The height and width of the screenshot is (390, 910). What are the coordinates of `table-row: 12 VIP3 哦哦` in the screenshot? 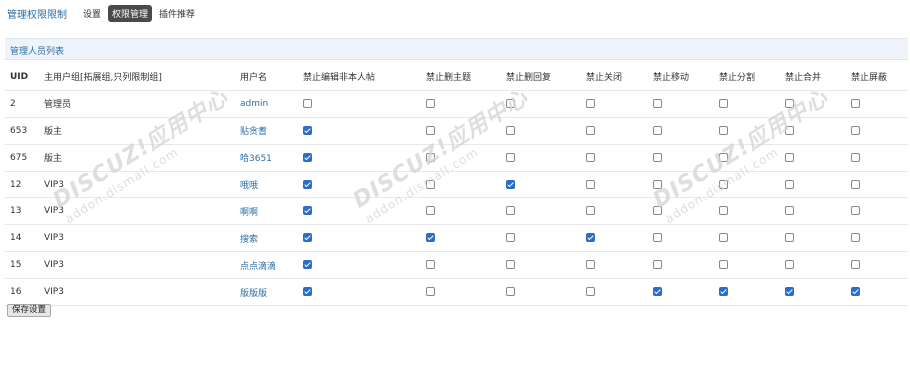 It's located at (456, 185).